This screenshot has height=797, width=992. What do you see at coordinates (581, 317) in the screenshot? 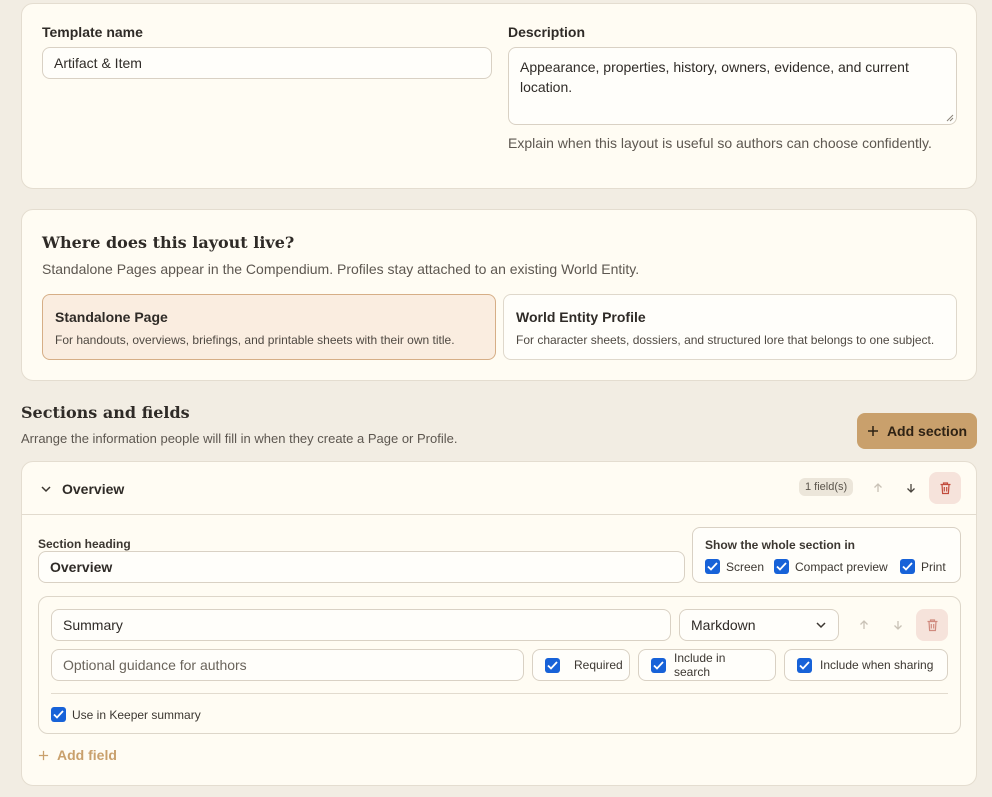
I see `option-profile-title: World Entity Profile` at bounding box center [581, 317].